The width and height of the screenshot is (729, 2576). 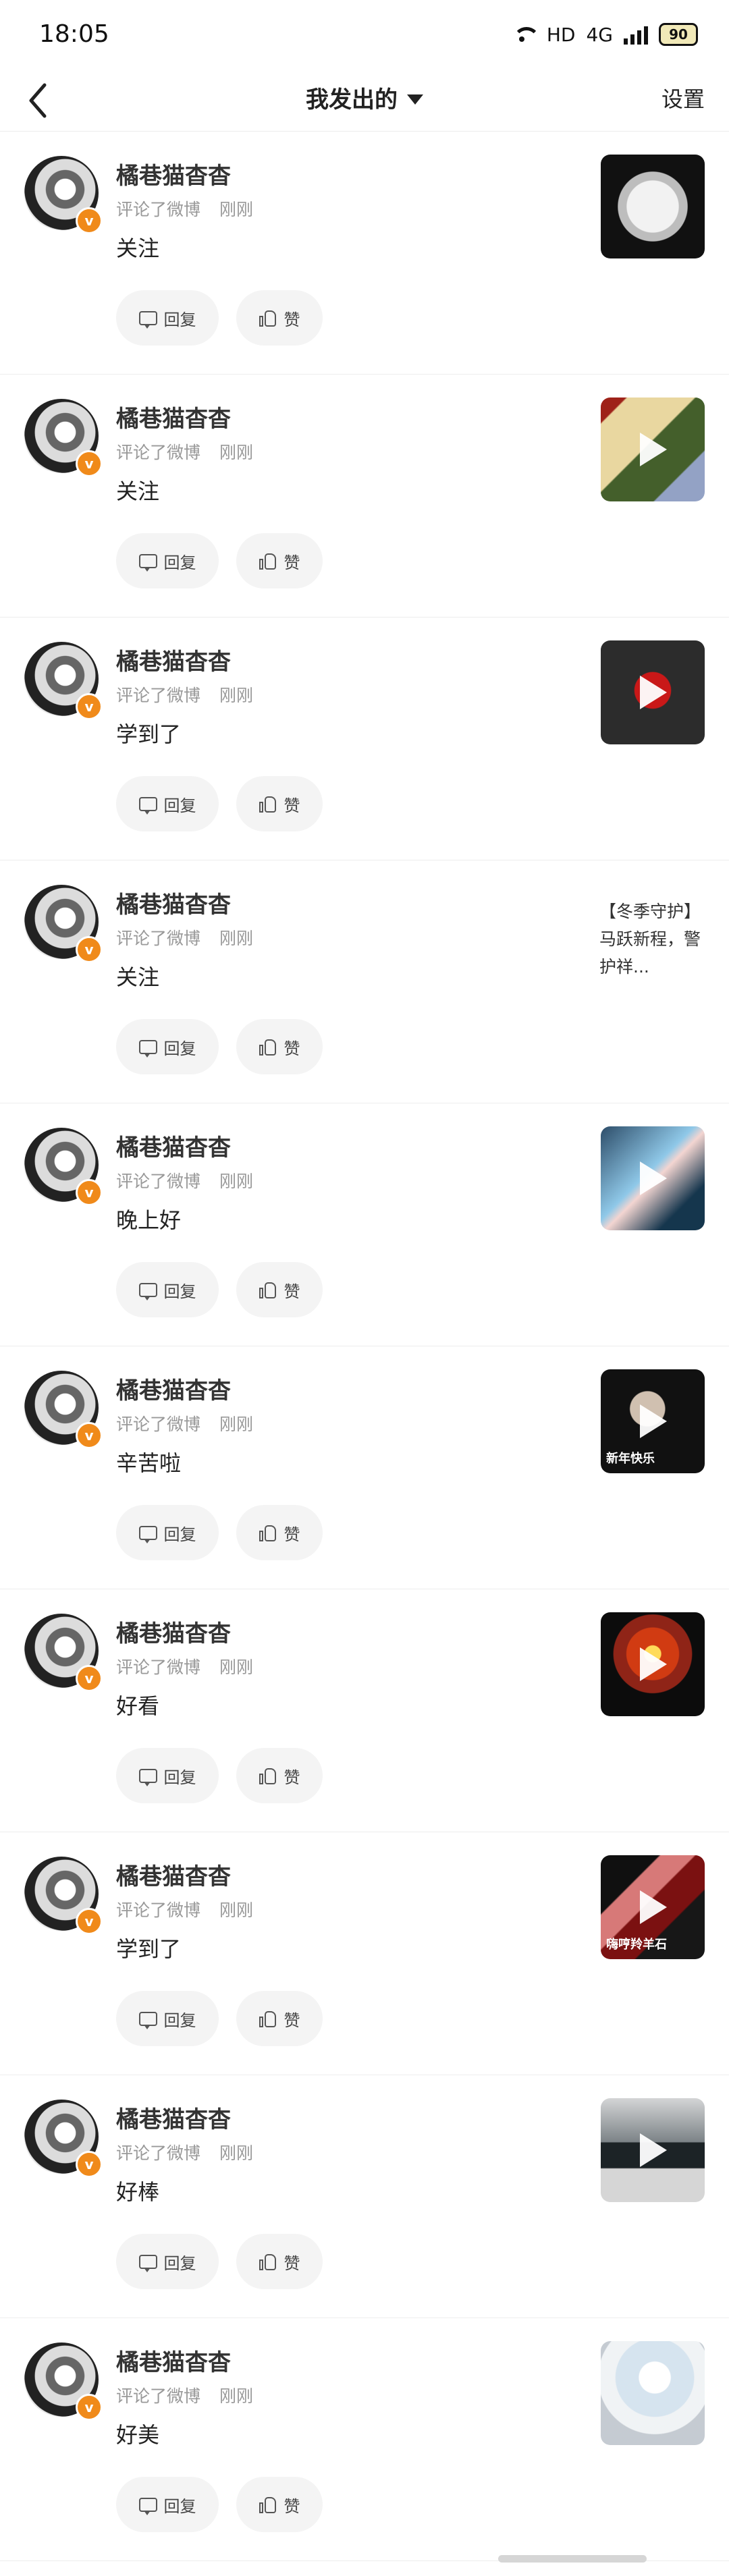 What do you see at coordinates (683, 97) in the screenshot?
I see `settings-link: 设置` at bounding box center [683, 97].